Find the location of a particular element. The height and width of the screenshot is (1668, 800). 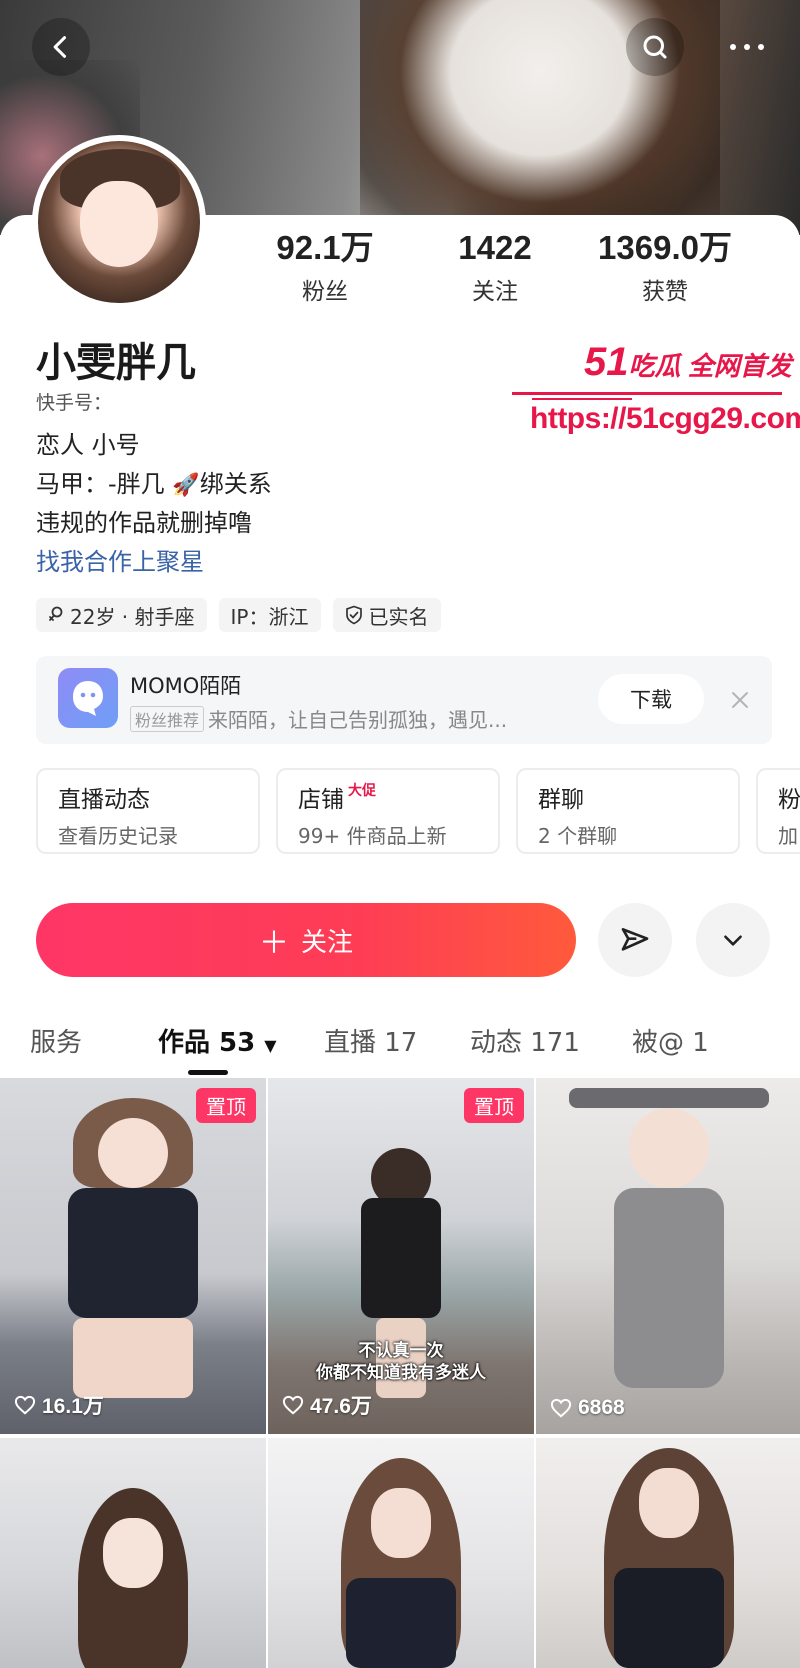

stat-following: 1422 关注 is located at coordinates (495, 267).